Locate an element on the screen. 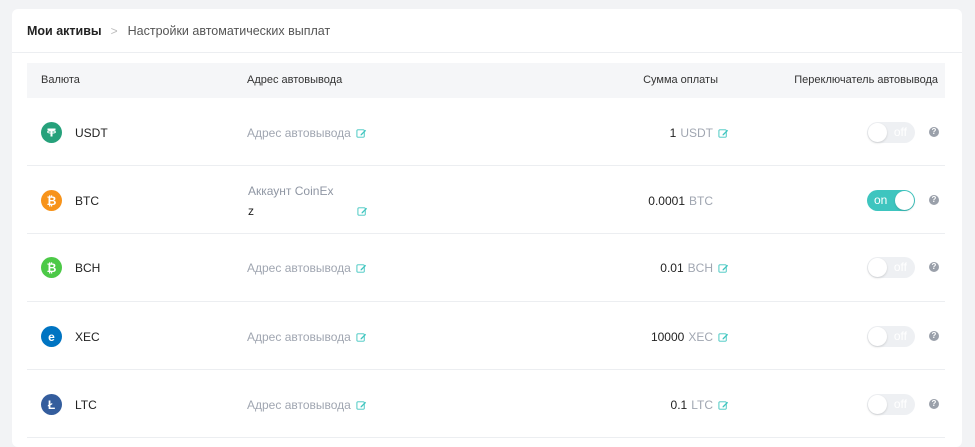 Image resolution: width=975 pixels, height=447 pixels. table-row-bch: ₿ BCH Адрес автовывода 0.01 BCH off ? is located at coordinates (486, 268).